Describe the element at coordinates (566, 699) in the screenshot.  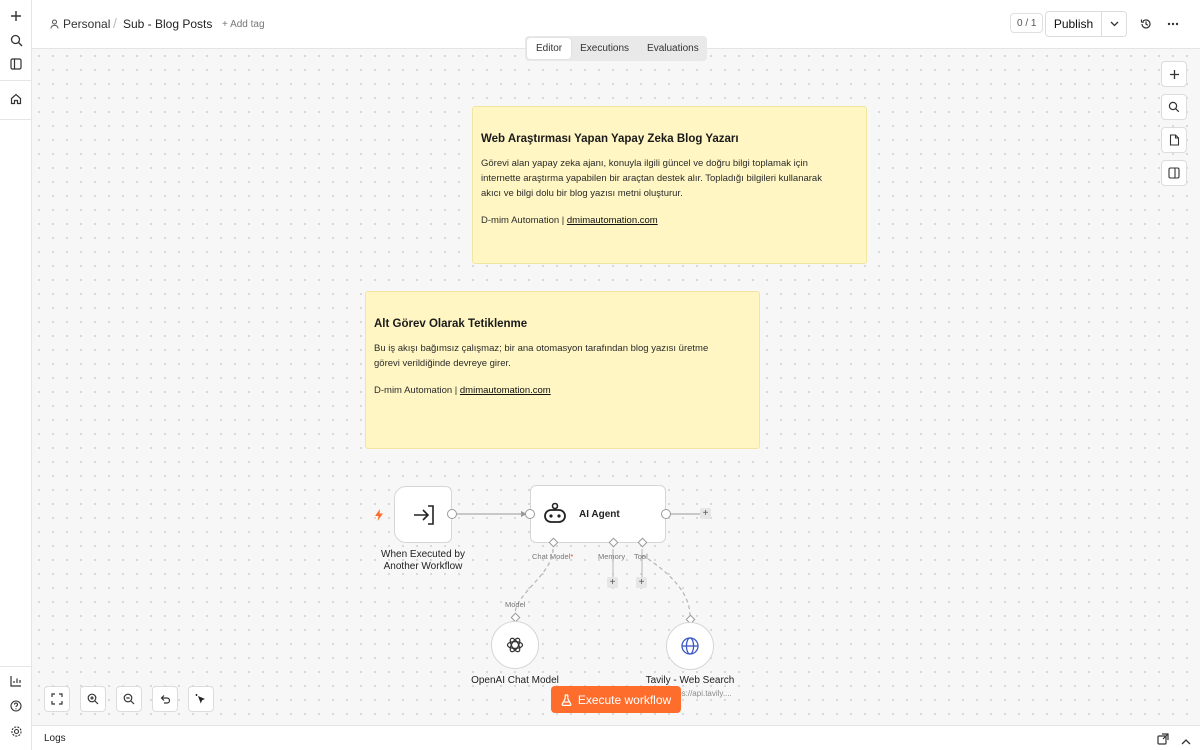
I see `flask-icon` at that location.